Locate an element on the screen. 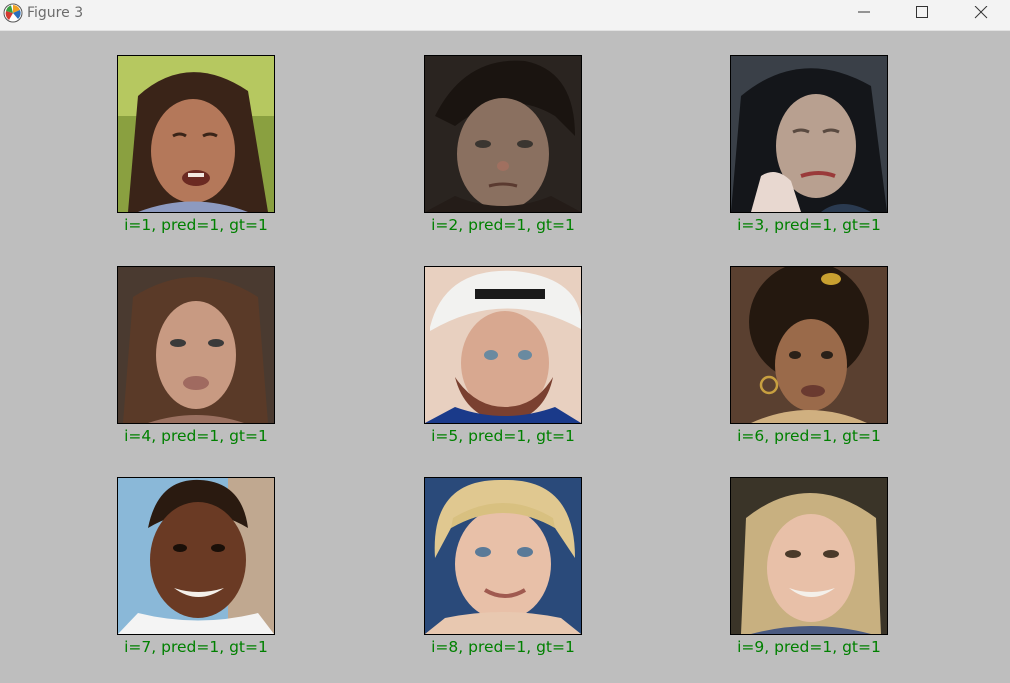 Image resolution: width=1010 pixels, height=683 pixels. matplotlib-icon is located at coordinates (13, 13).